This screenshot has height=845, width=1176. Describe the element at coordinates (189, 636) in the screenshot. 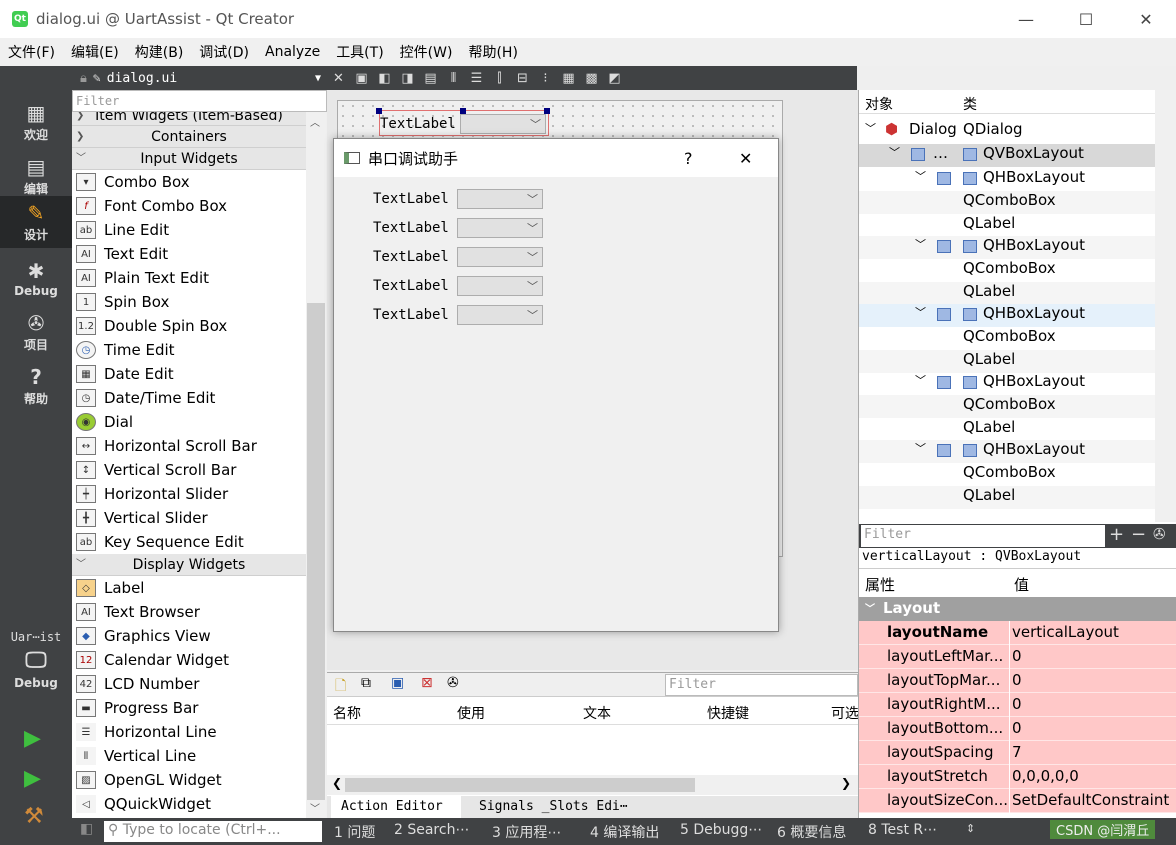

I see `widget-graphics-view: ◆ Graphics View` at that location.